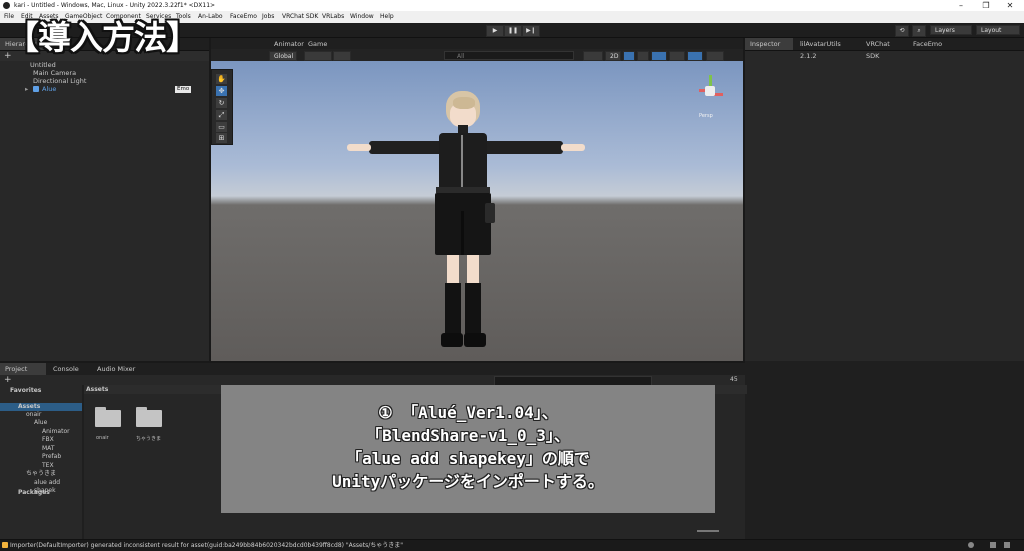 The image size is (1024, 551). I want to click on tree-item-onair: onair, so click(33, 415).